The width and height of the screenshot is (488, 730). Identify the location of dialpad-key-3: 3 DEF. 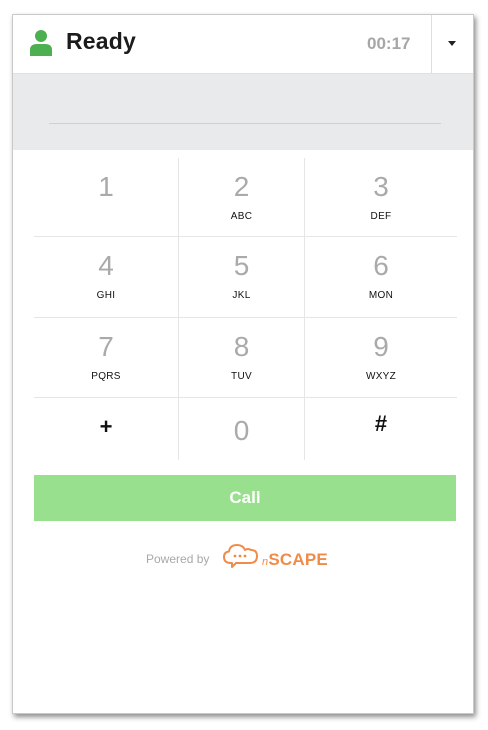
(381, 197).